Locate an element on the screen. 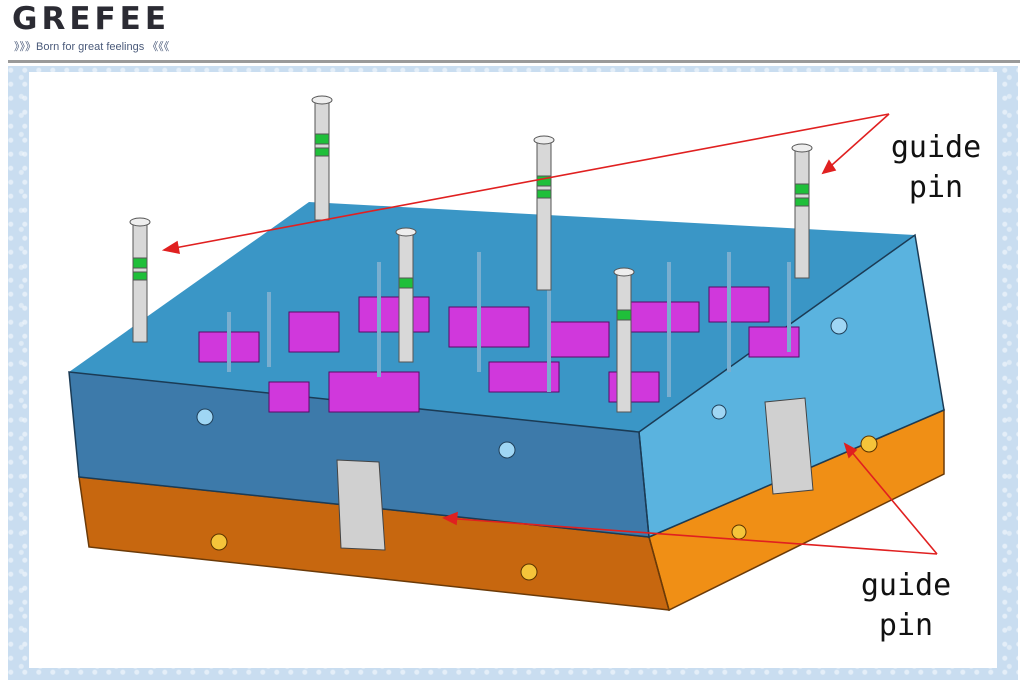 Image resolution: width=1024 pixels, height=686 pixels. page-header: GREFEE 》》》Born for great feelings 《《《 is located at coordinates (512, 31).